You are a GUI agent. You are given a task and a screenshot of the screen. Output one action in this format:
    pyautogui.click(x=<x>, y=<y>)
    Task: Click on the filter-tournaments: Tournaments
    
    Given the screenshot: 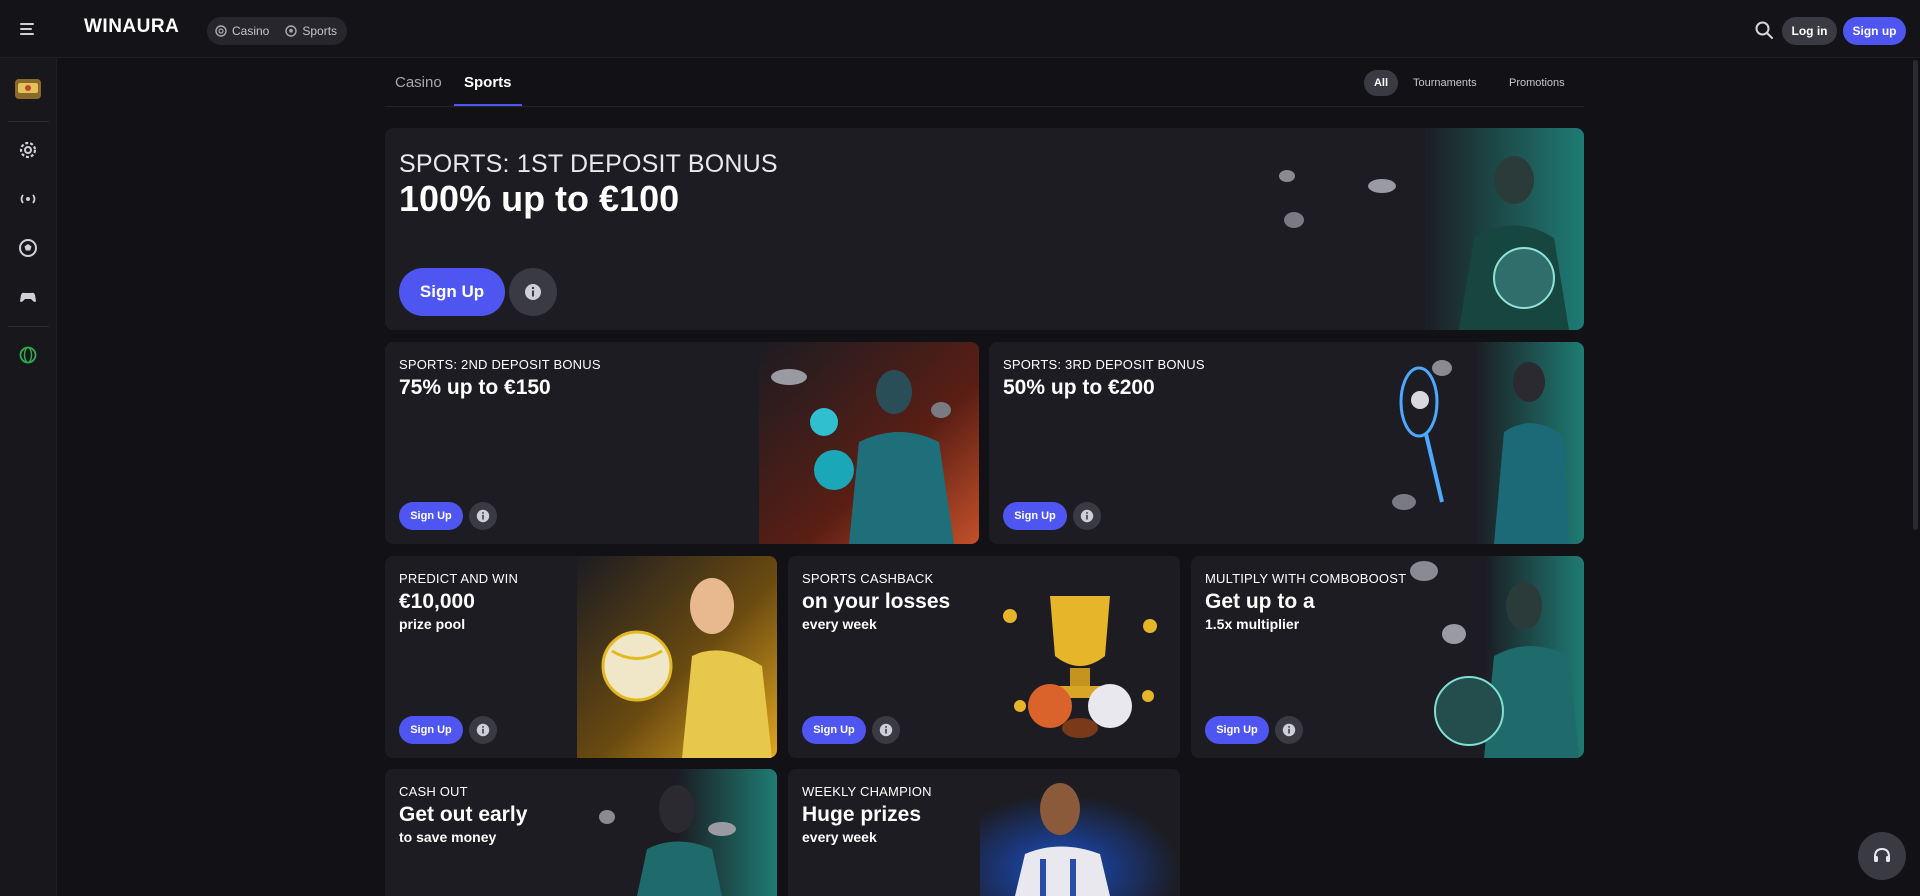 What is the action you would take?
    pyautogui.click(x=1445, y=83)
    